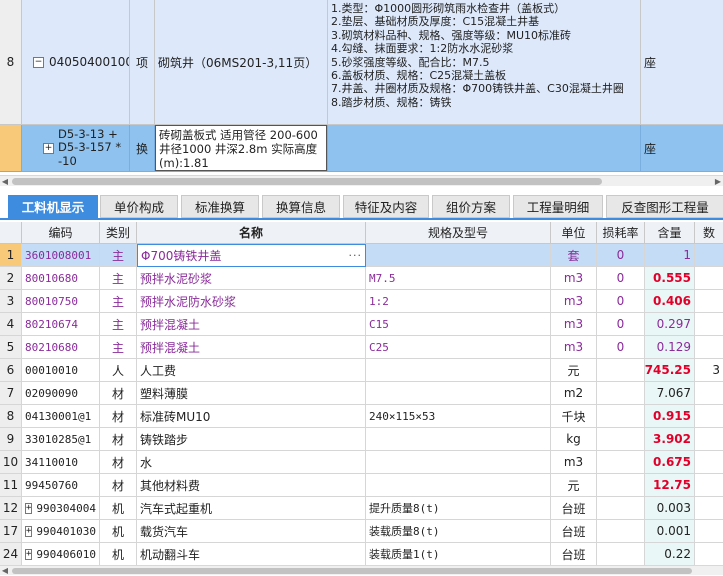  What do you see at coordinates (471, 206) in the screenshot?
I see `tab-pricing-scheme: 组价方案` at bounding box center [471, 206].